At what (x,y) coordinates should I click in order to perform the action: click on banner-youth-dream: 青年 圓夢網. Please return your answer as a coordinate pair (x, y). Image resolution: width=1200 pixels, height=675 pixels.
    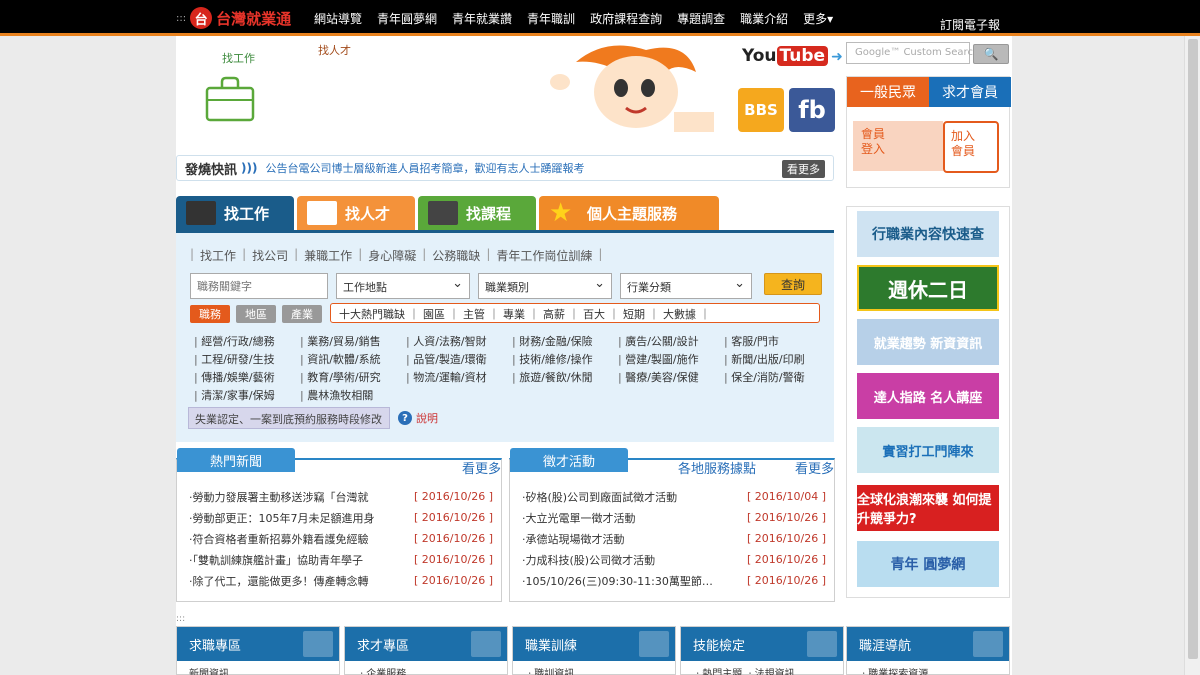
    Looking at the image, I should click on (928, 564).